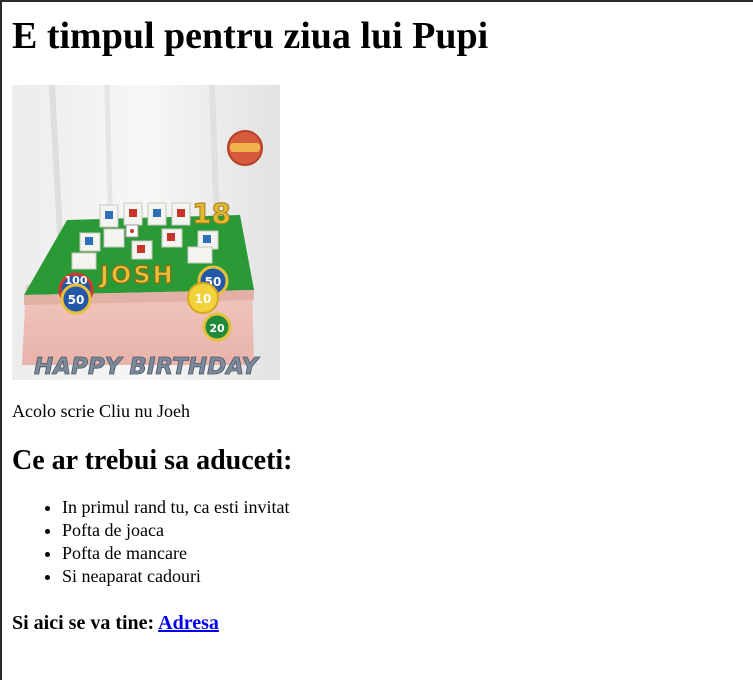 The width and height of the screenshot is (753, 680). Describe the element at coordinates (76, 300) in the screenshot. I see `chip-label: 50` at that location.